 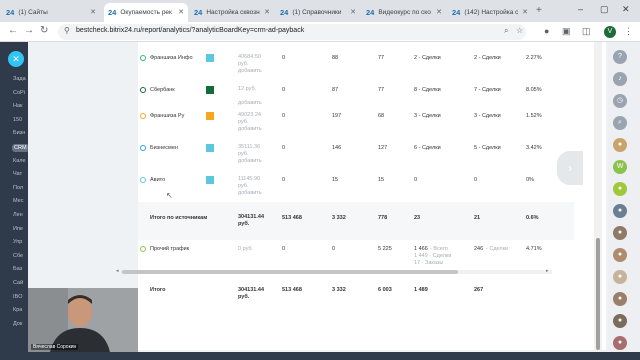 What do you see at coordinates (167, 116) in the screenshot?
I see `source-name: Франшиза Ру` at bounding box center [167, 116].